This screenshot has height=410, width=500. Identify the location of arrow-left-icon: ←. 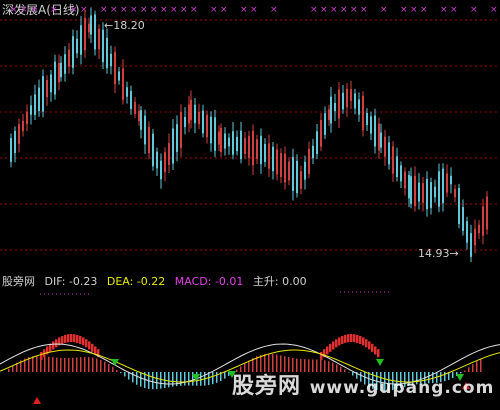
(109, 25).